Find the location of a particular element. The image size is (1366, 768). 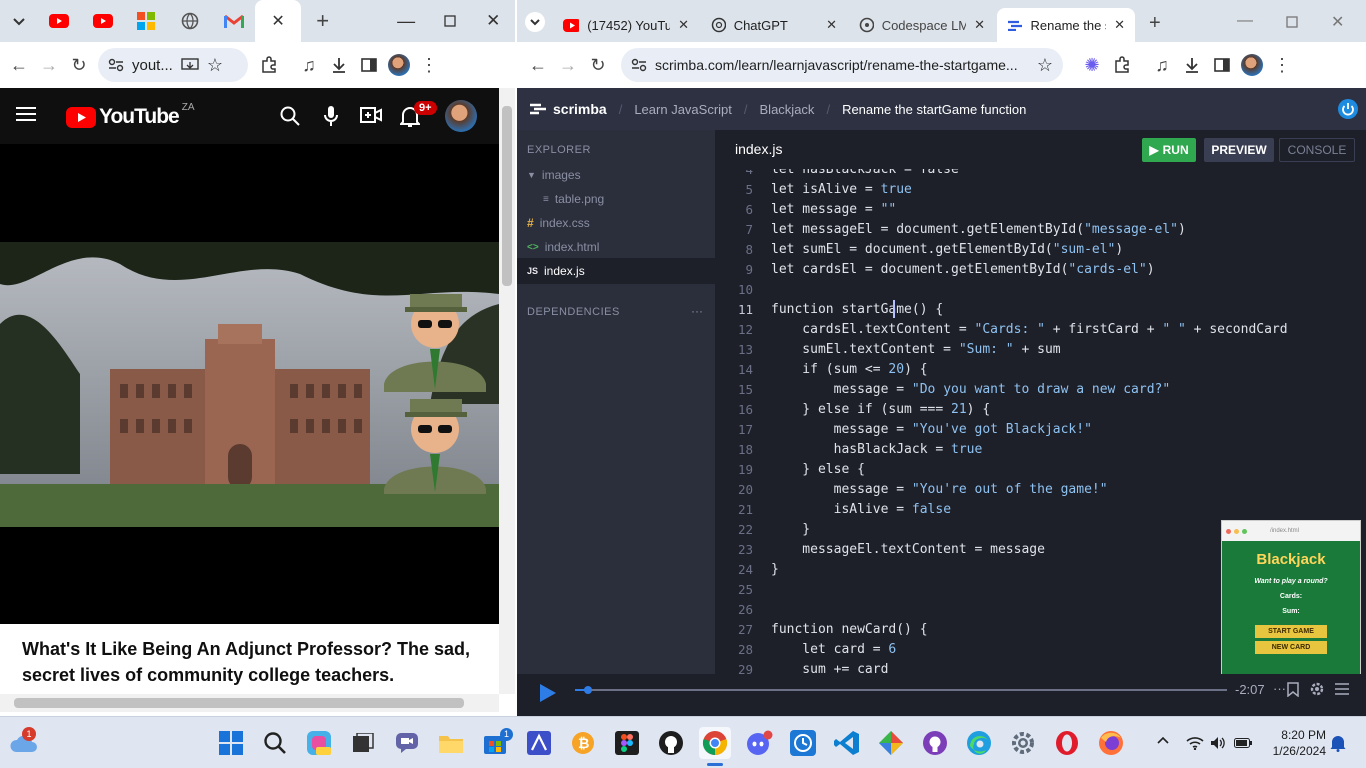

install-app-icon is located at coordinates (190, 65).